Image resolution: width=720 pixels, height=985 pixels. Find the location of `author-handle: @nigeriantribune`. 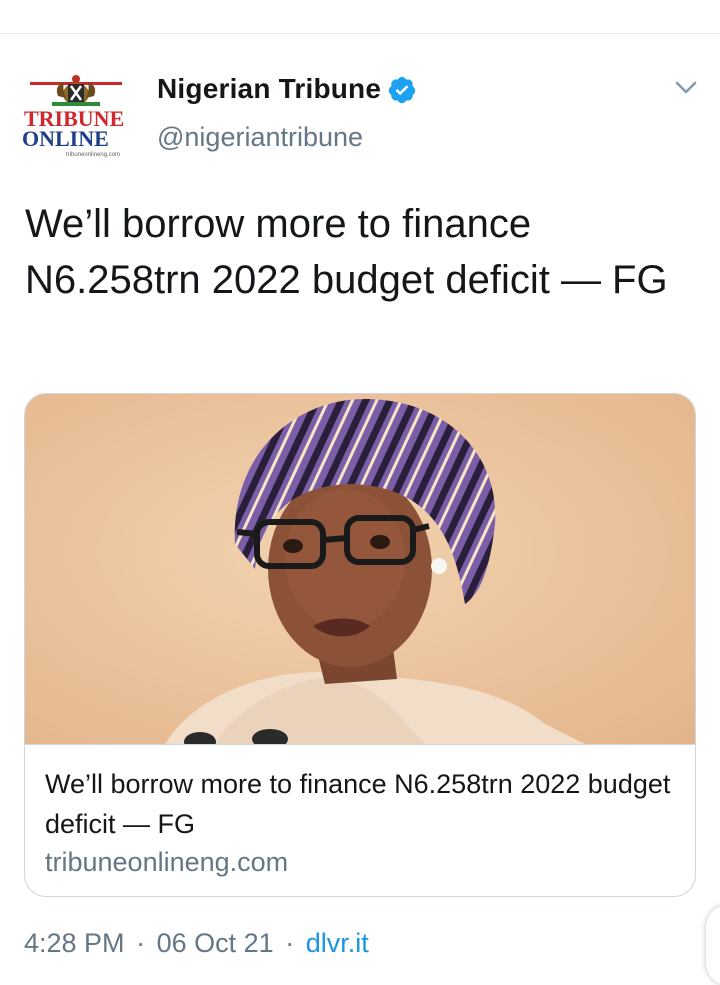

author-handle: @nigeriantribune is located at coordinates (260, 137).